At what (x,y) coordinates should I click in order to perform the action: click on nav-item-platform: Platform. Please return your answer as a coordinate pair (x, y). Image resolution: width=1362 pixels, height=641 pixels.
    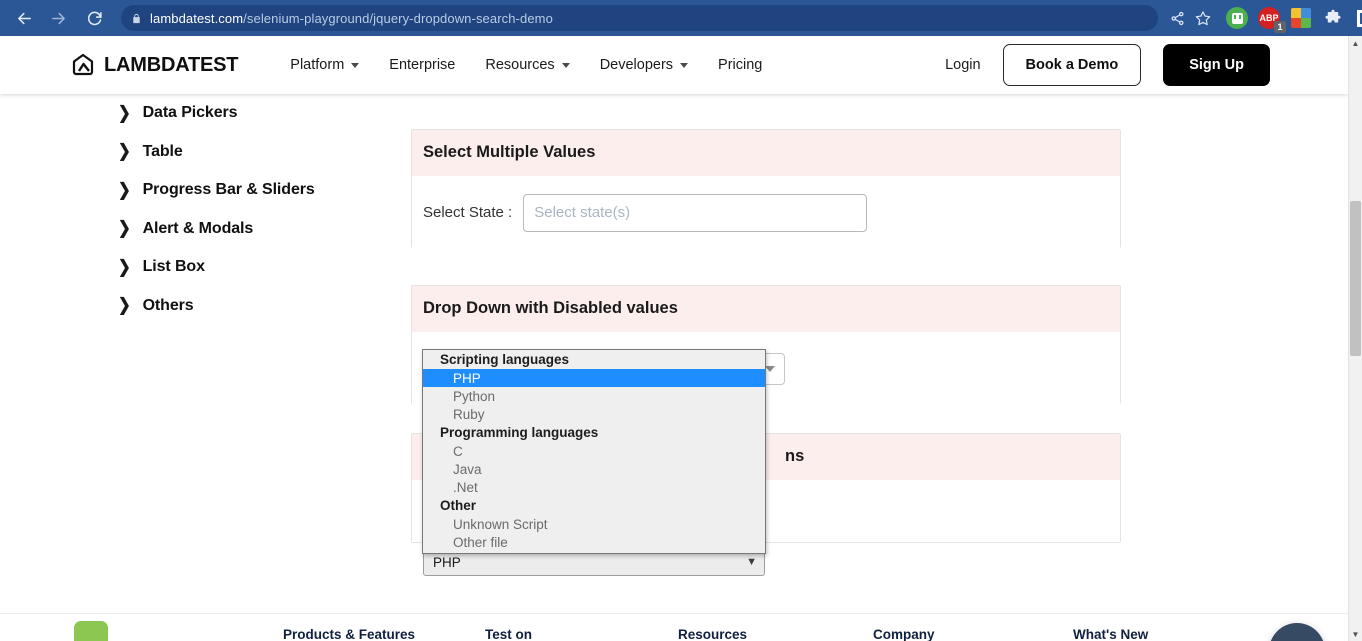
    Looking at the image, I should click on (325, 65).